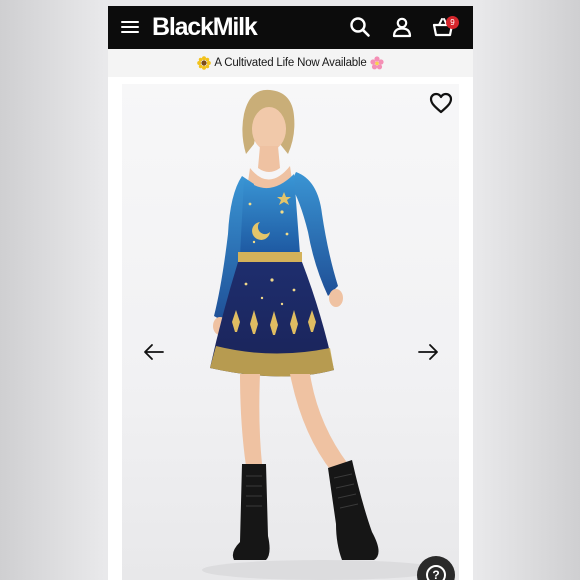 Image resolution: width=580 pixels, height=580 pixels. What do you see at coordinates (402, 27) in the screenshot?
I see `account-icon` at bounding box center [402, 27].